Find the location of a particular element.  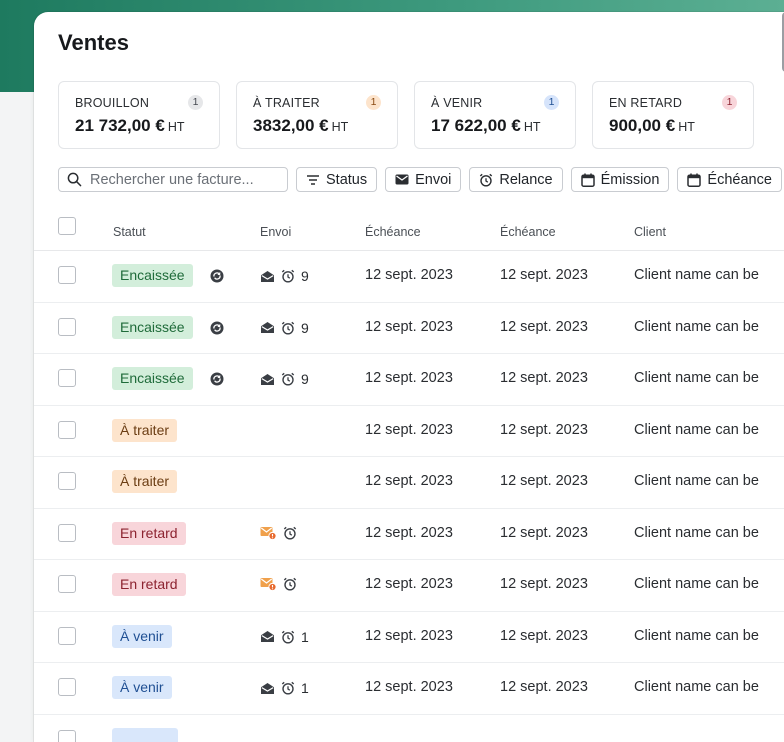

header-echeance-2: Échéance is located at coordinates (528, 232).